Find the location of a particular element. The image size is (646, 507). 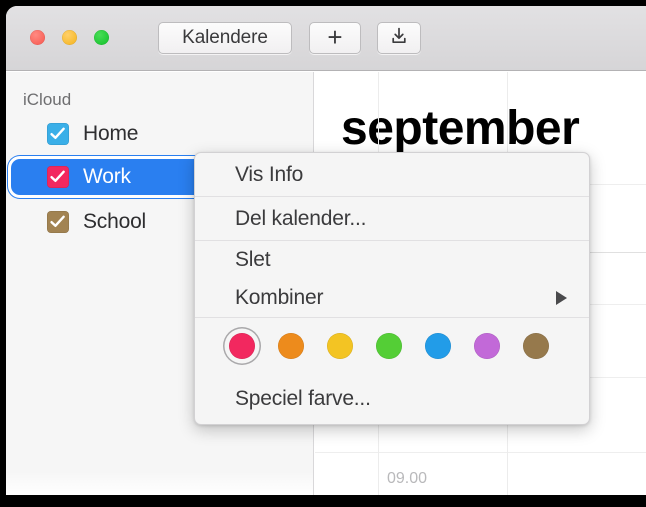

color-swatch-blue is located at coordinates (438, 346).